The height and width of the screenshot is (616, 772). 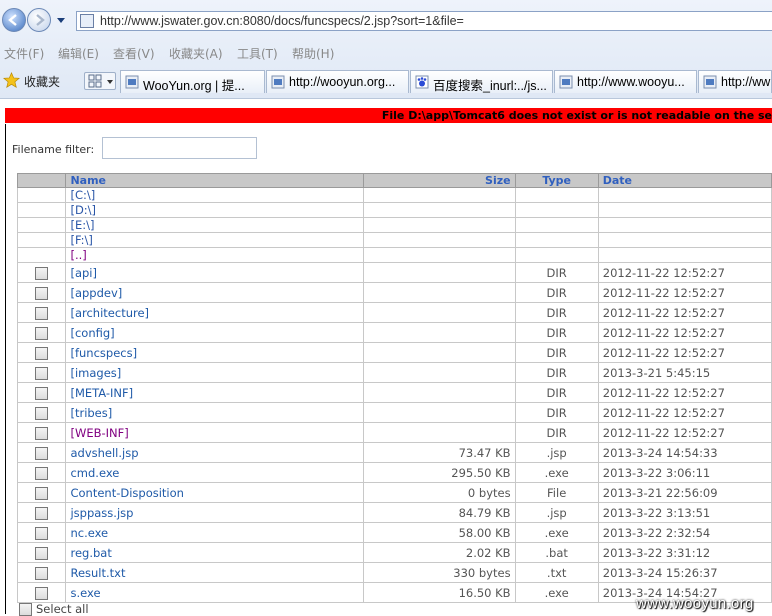 What do you see at coordinates (215, 272) in the screenshot?
I see `file-name-link: [api]` at bounding box center [215, 272].